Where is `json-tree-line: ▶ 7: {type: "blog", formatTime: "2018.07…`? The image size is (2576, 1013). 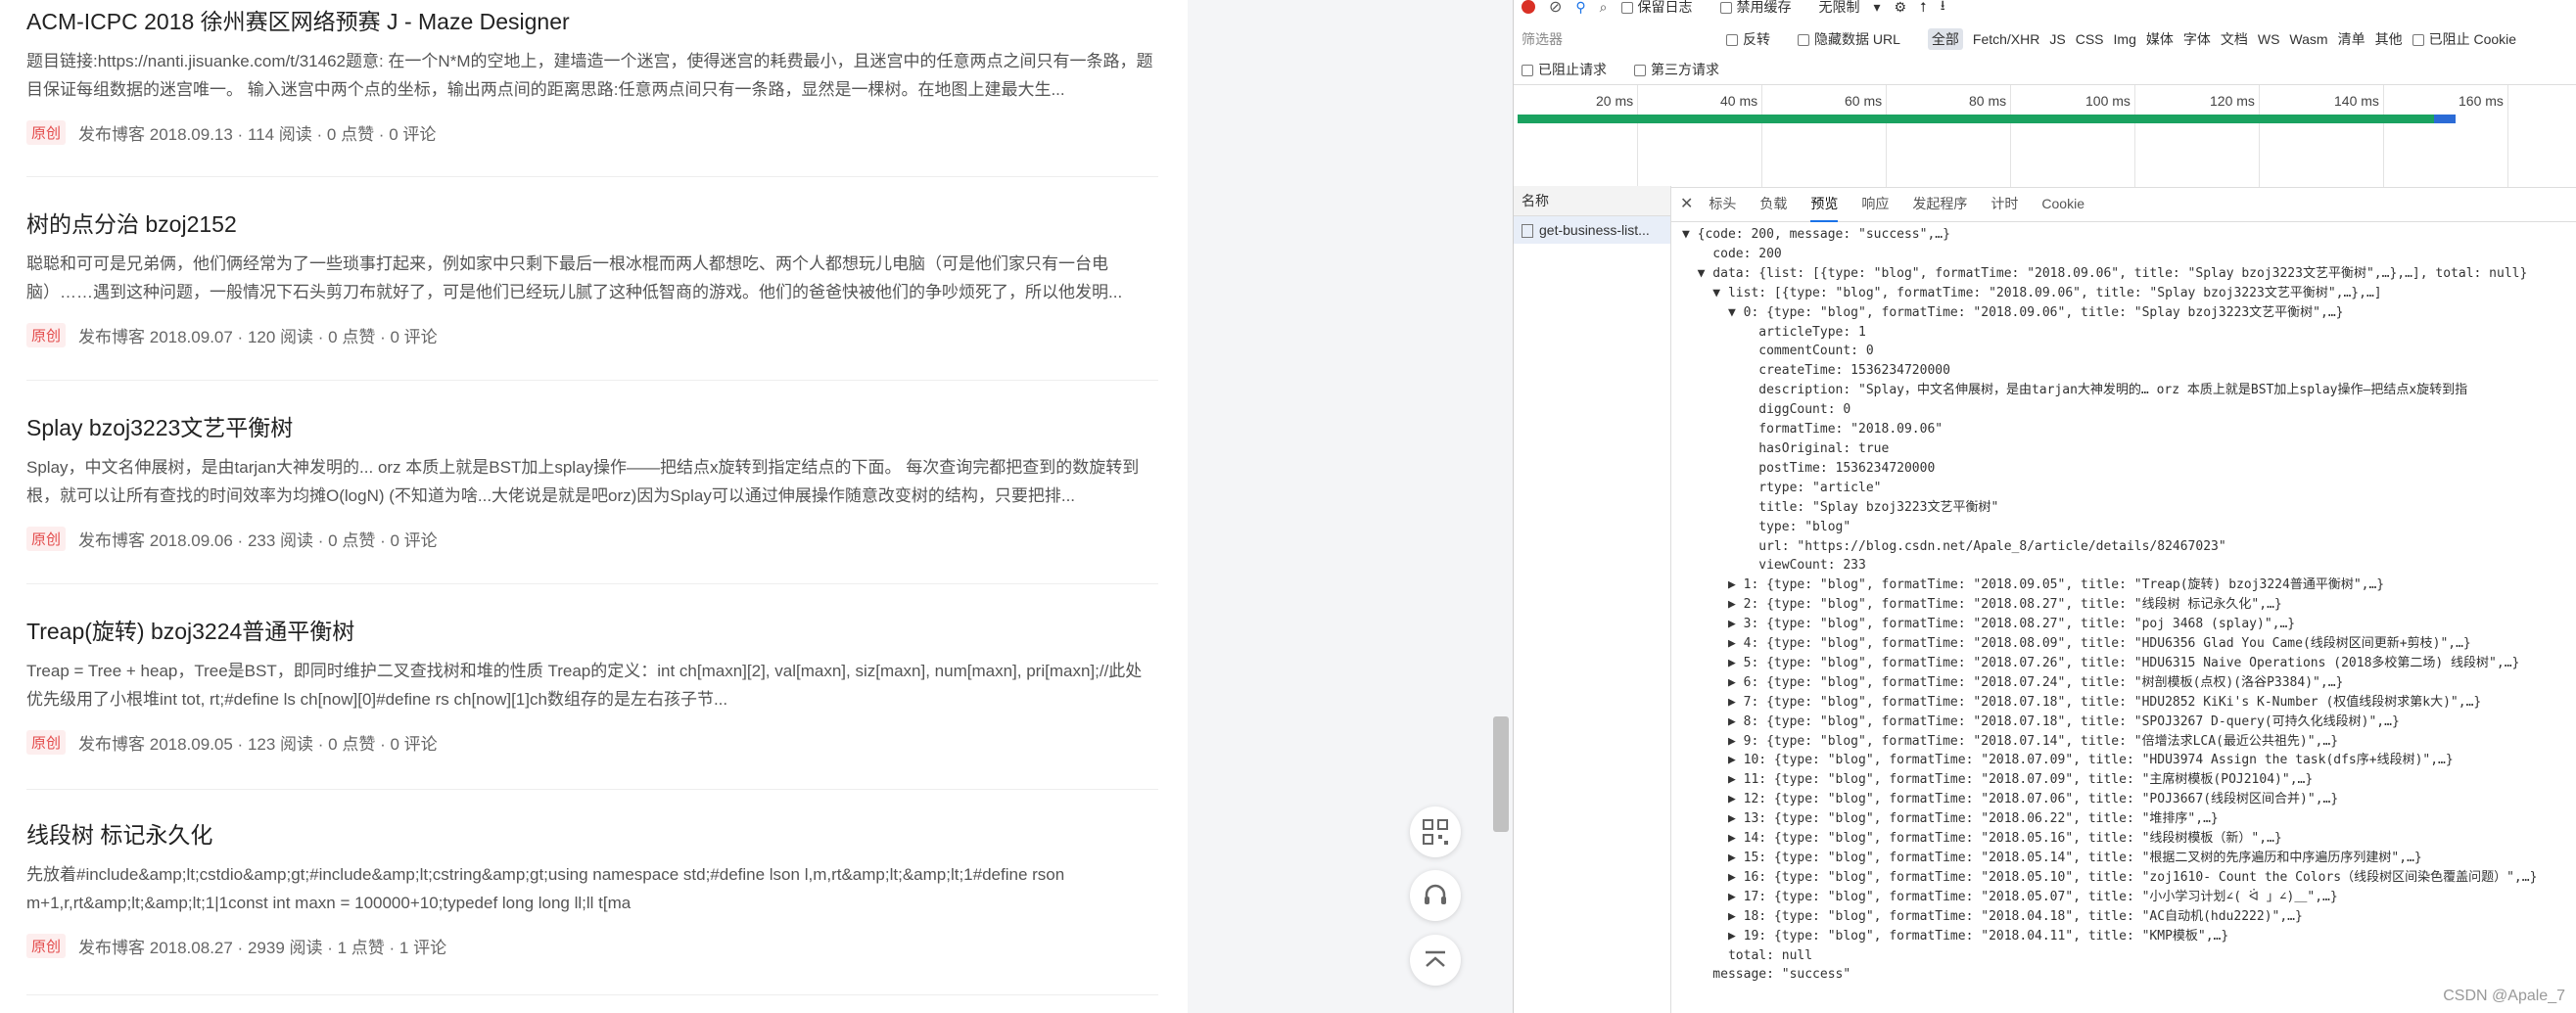
json-tree-line: ▶ 7: {type: "blog", formatTime: "2018.07… is located at coordinates (2129, 703).